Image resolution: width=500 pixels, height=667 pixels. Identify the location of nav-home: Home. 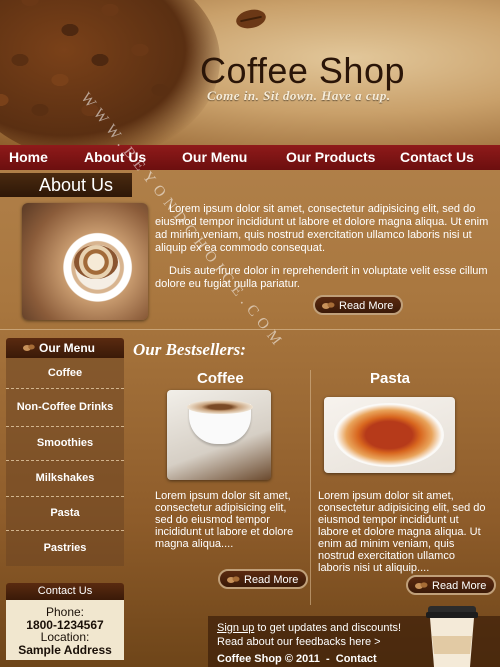
(28, 157).